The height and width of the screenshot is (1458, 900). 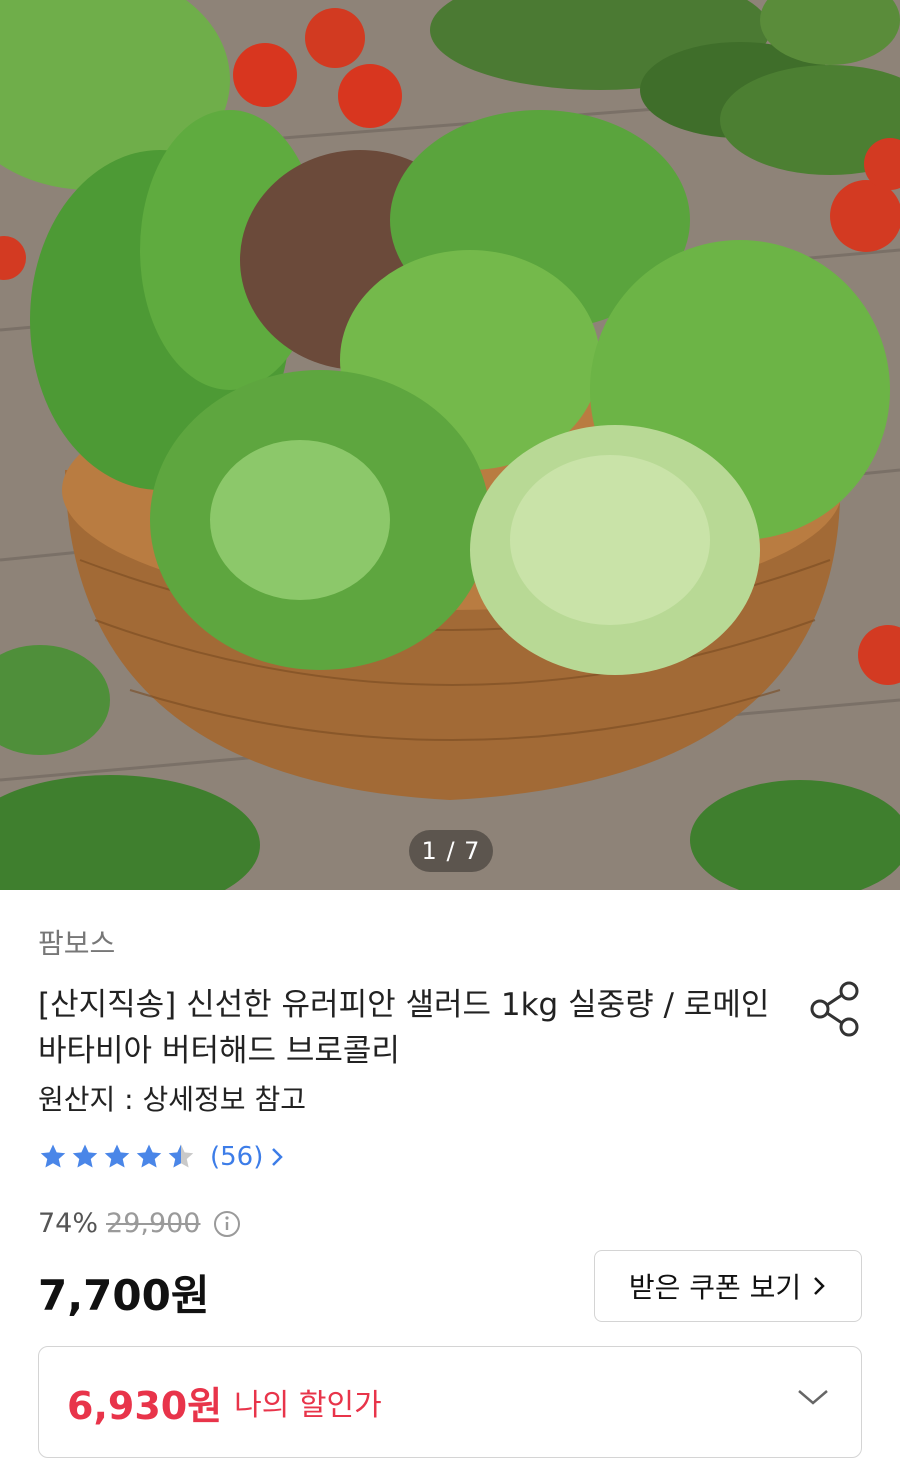 I want to click on half-star-icon, so click(x=181, y=1156).